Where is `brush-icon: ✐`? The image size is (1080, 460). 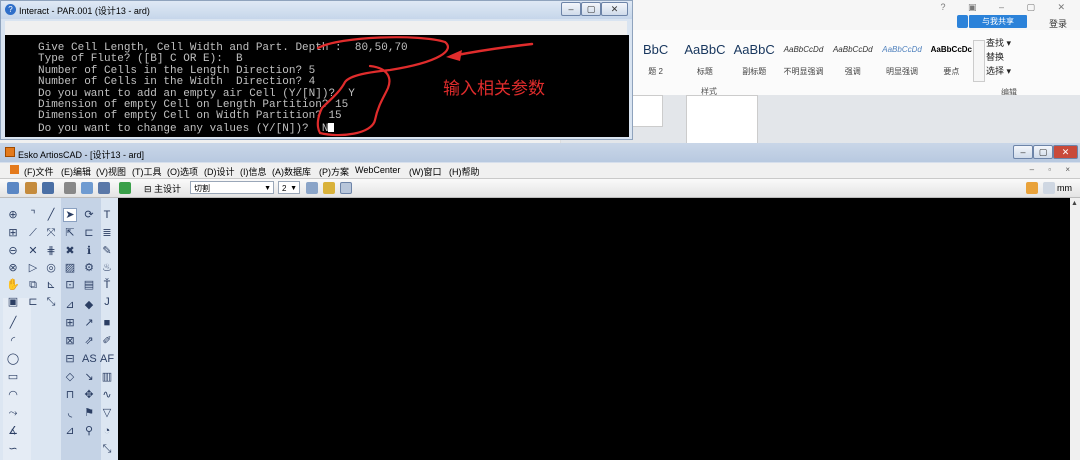
brush-icon: ✐ is located at coordinates (107, 341).